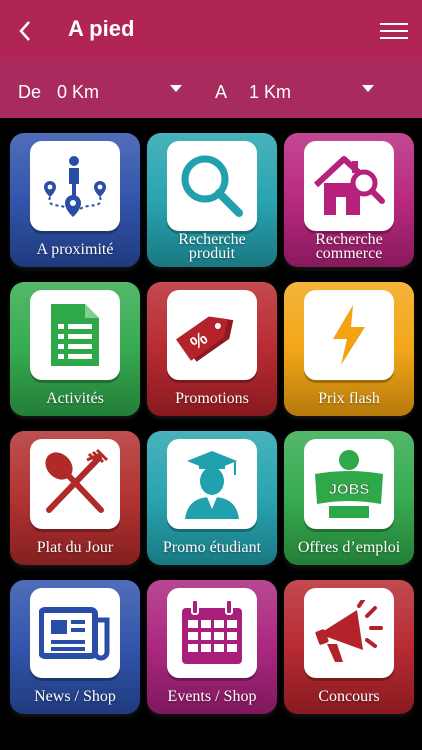 The image size is (422, 750). I want to click on to-label: A, so click(221, 92).